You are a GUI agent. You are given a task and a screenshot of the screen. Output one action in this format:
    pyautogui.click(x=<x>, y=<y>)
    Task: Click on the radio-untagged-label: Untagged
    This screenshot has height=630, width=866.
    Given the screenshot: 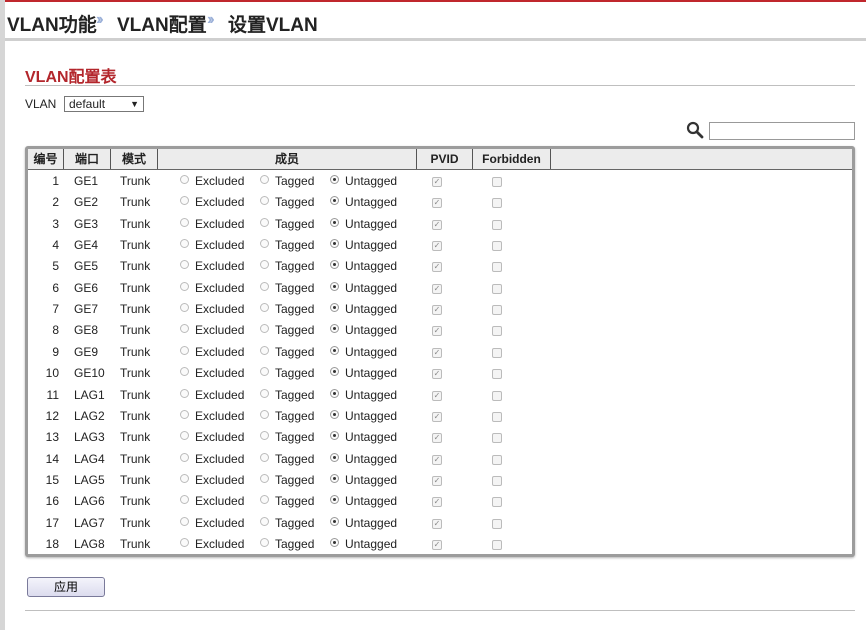 What is the action you would take?
    pyautogui.click(x=371, y=522)
    